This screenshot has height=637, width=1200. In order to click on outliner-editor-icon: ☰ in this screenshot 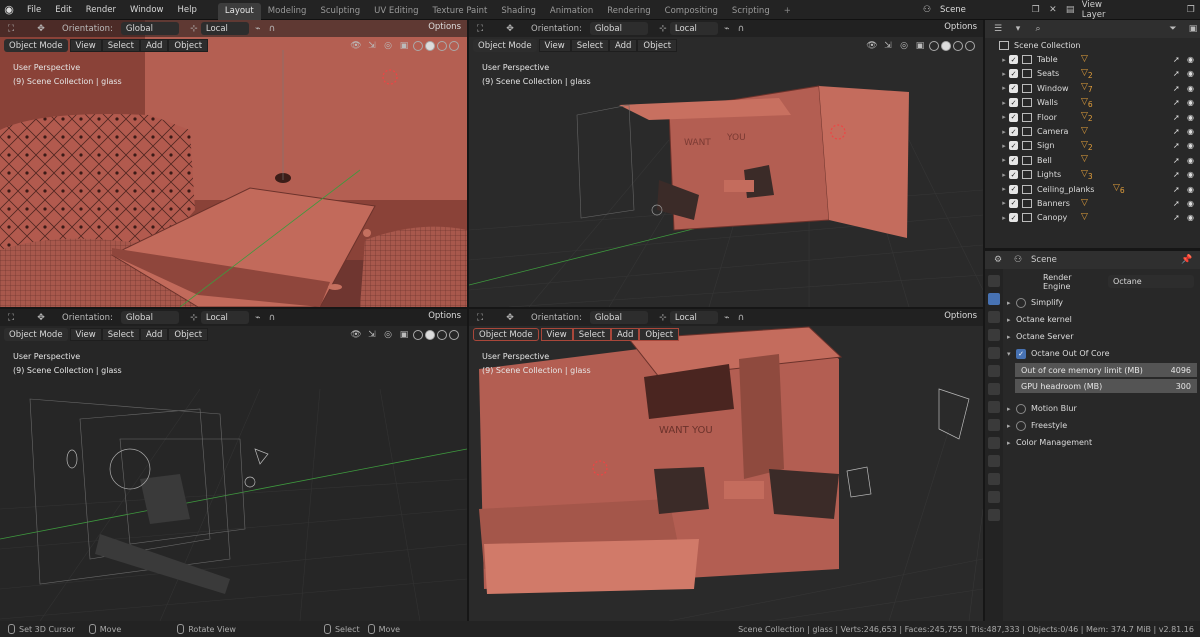, I will do `click(998, 29)`.